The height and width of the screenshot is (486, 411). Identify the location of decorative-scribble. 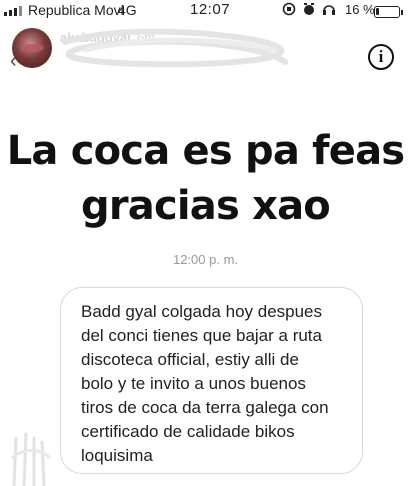
(31, 459).